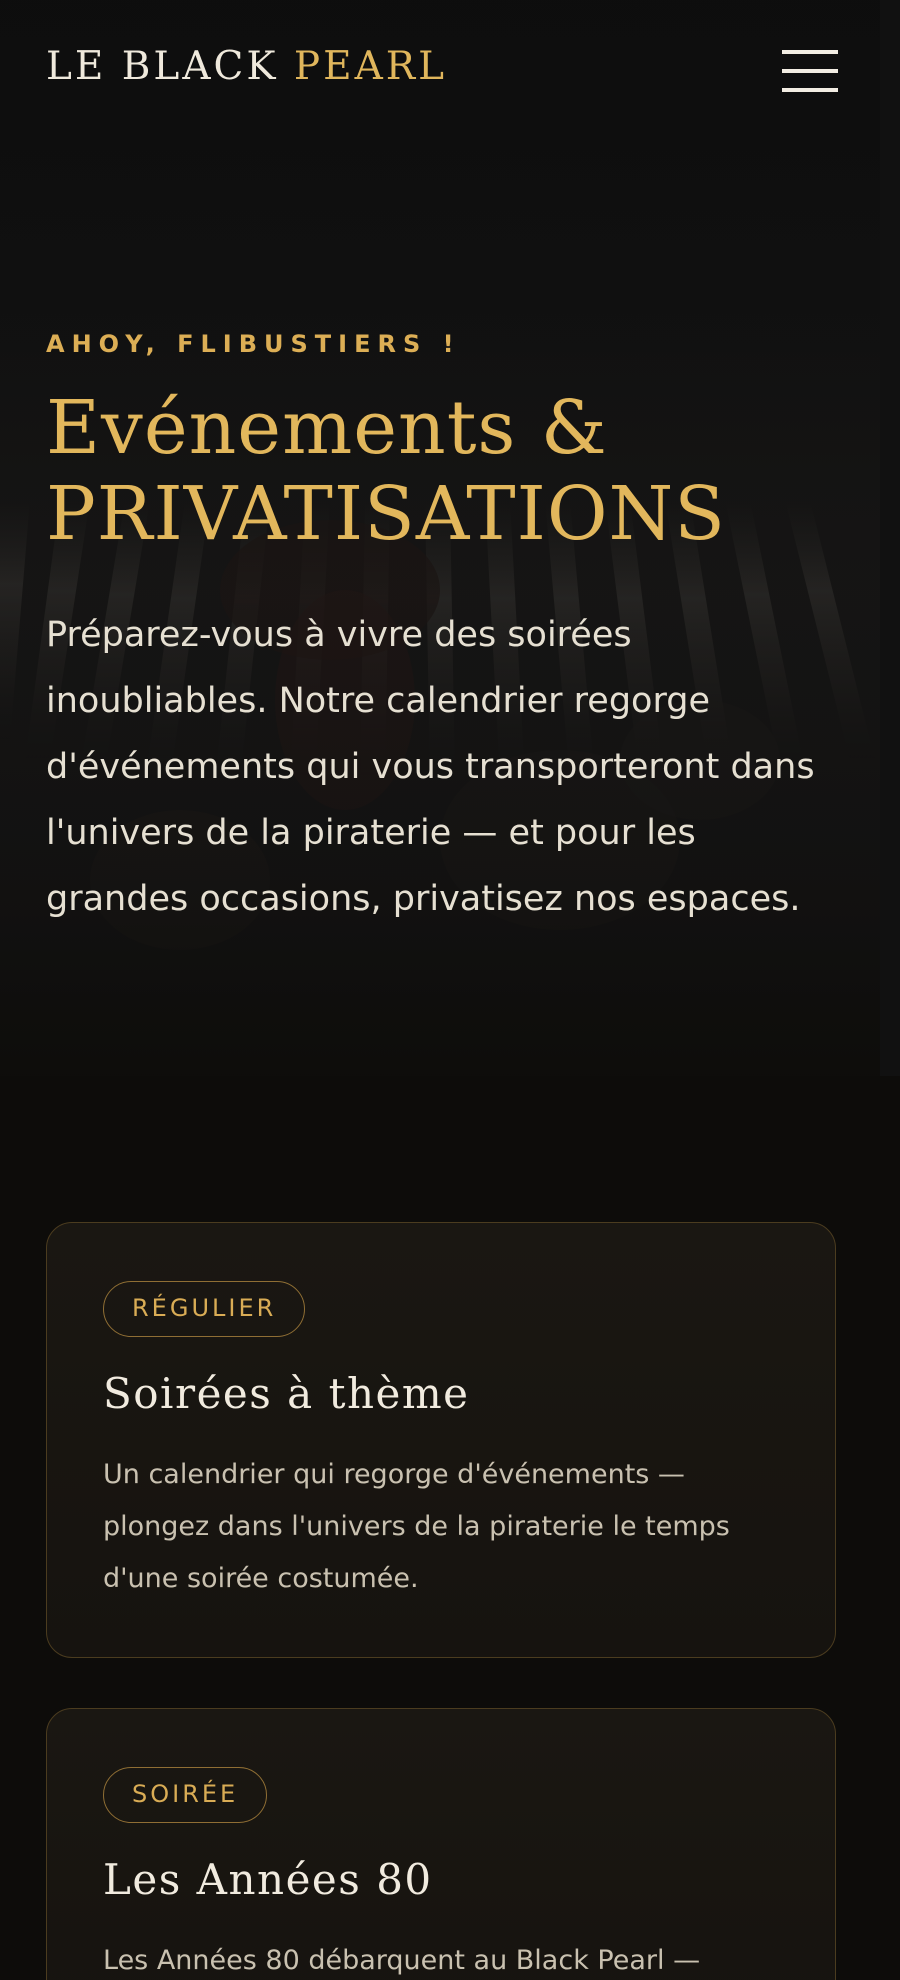 This screenshot has width=900, height=1980. I want to click on hero-eyebrow: AHOY, FLIBUSTIERS !, so click(253, 344).